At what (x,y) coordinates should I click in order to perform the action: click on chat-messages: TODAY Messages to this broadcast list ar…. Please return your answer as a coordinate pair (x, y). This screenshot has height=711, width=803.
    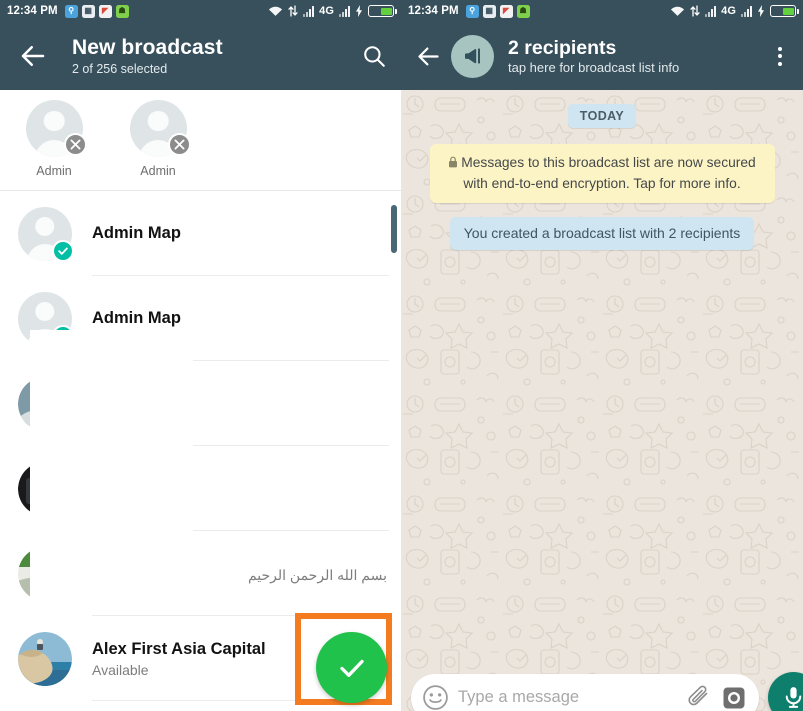
    Looking at the image, I should click on (602, 170).